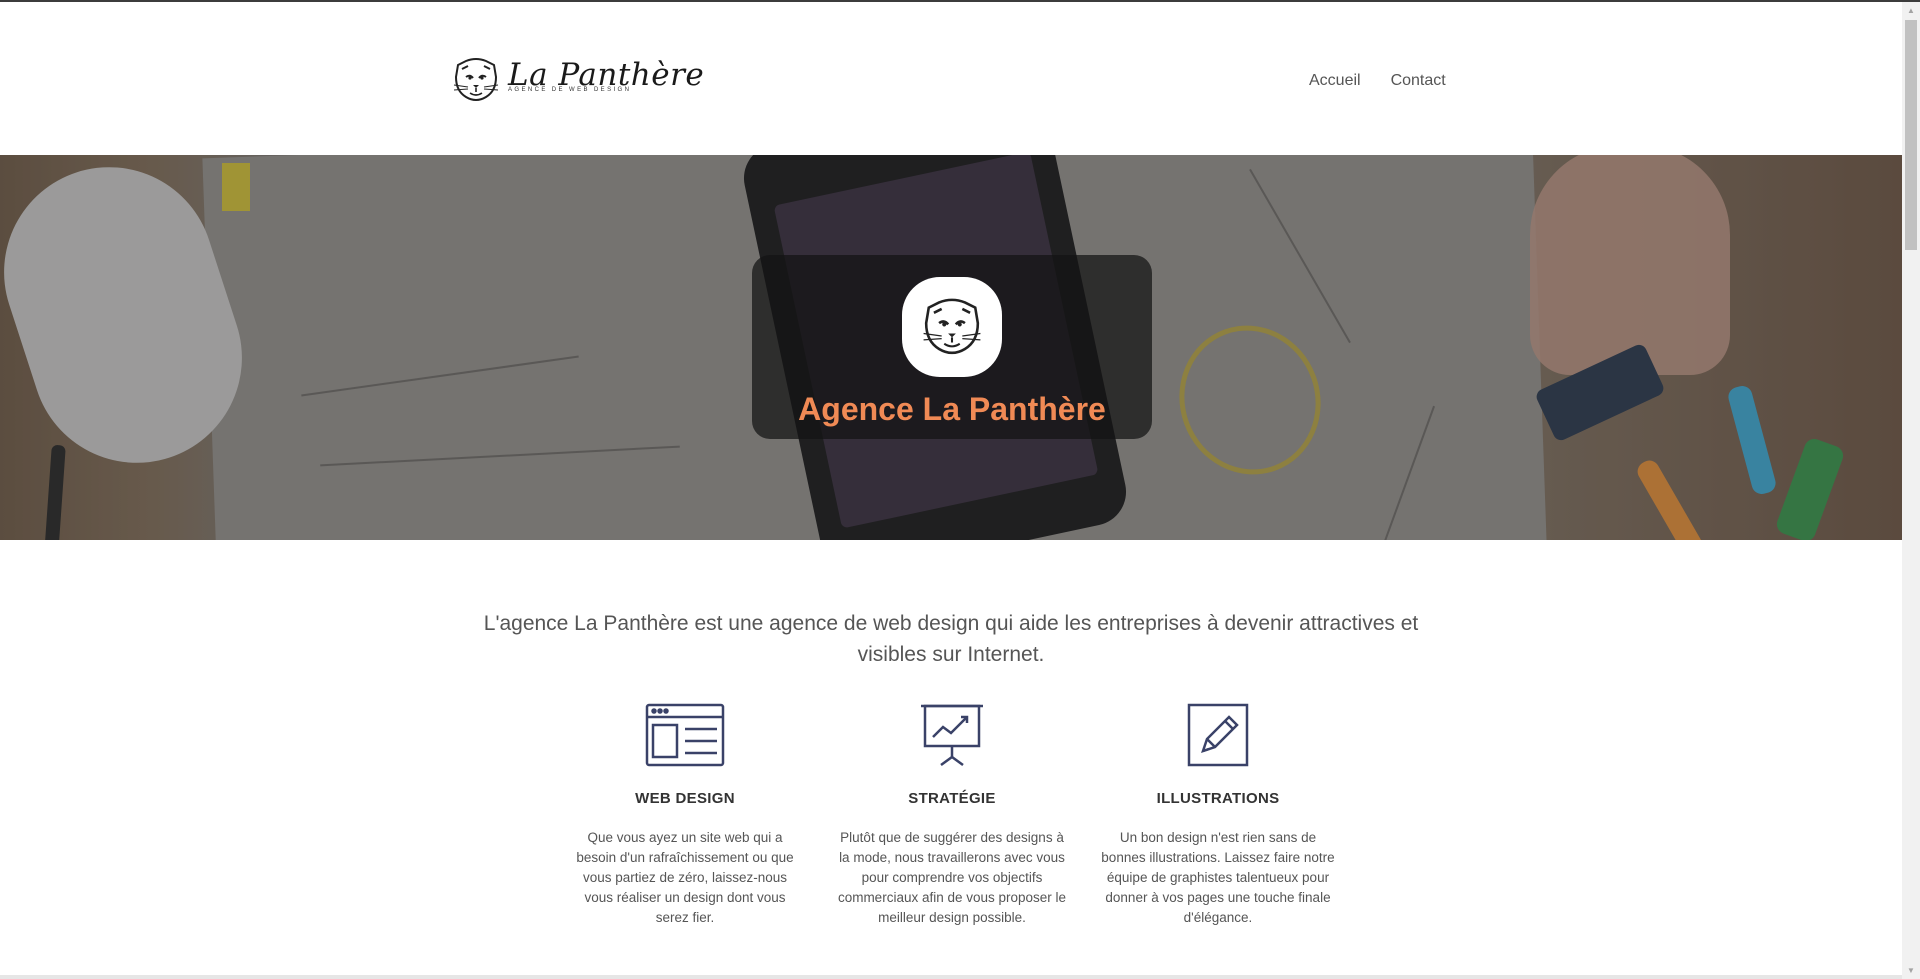 The height and width of the screenshot is (979, 1920). Describe the element at coordinates (578, 80) in the screenshot. I see `site-logo: La Panthère AGENCE DE WEB DESIGN` at that location.